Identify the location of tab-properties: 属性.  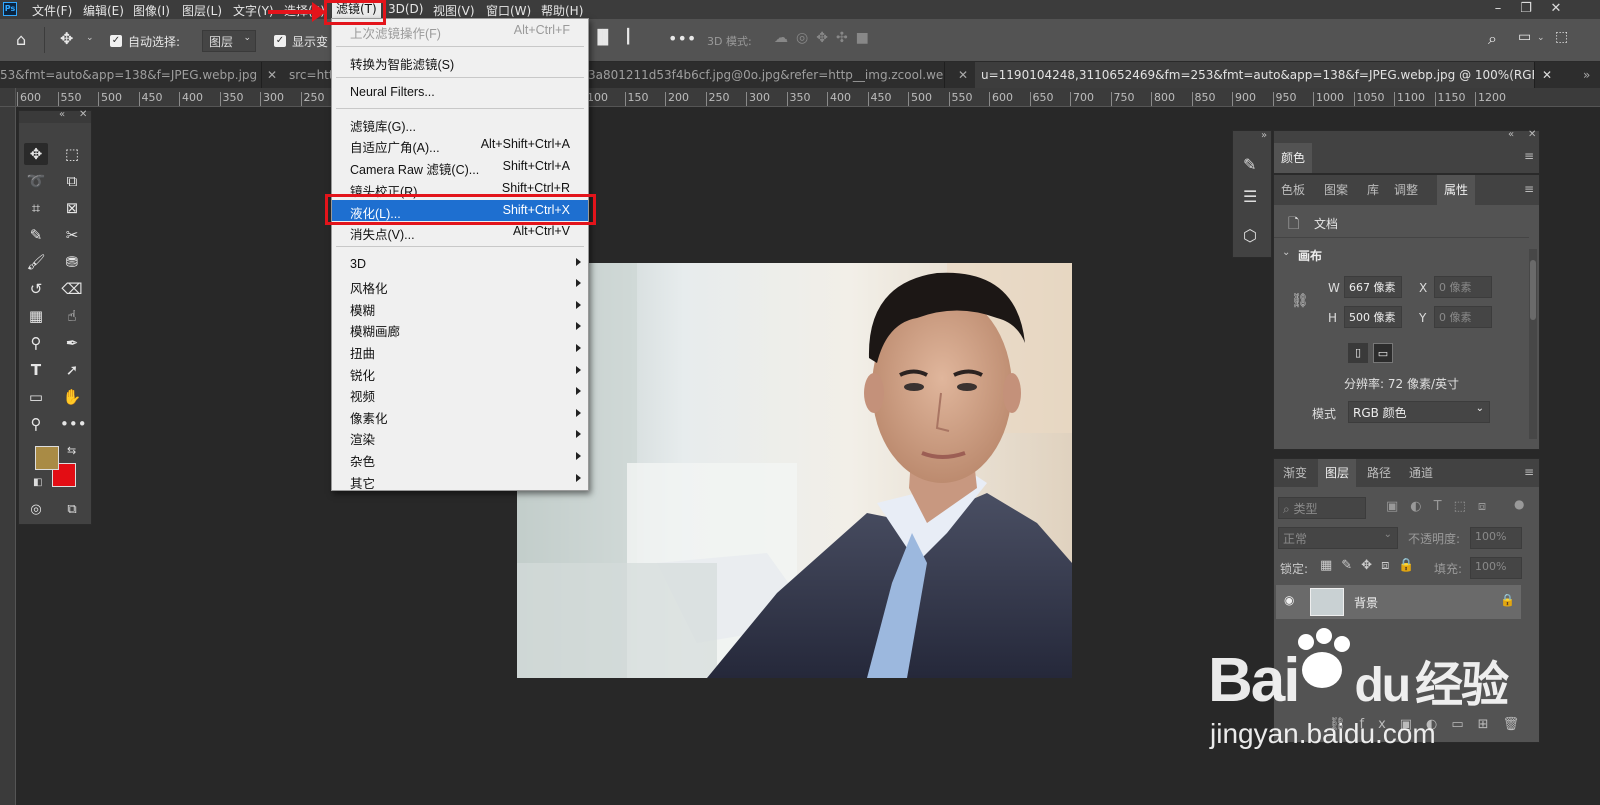
(1456, 190).